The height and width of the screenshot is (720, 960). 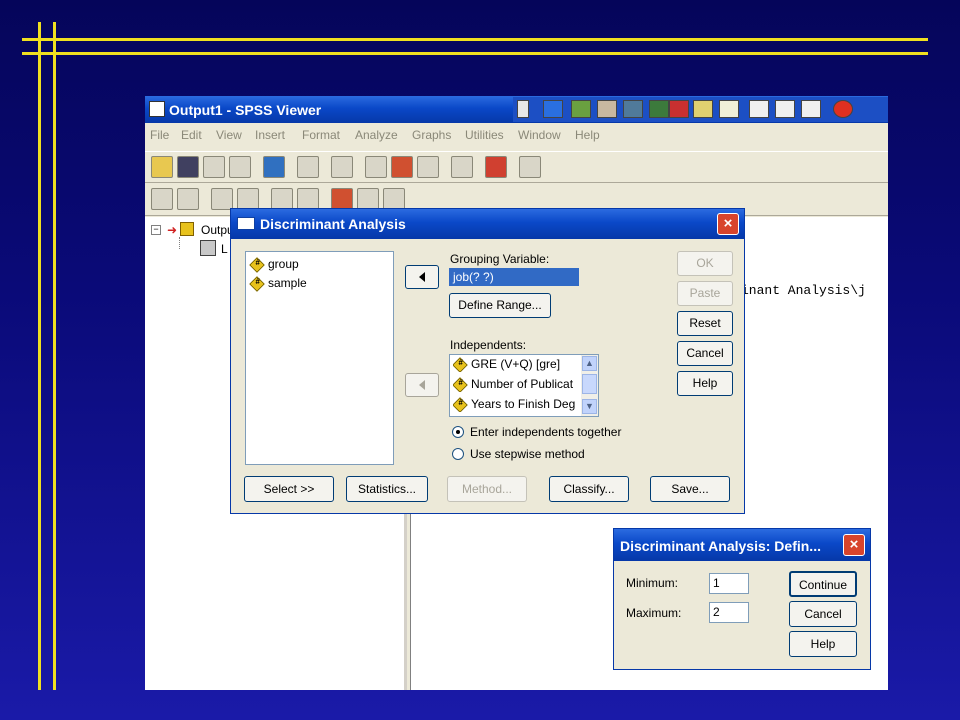 What do you see at coordinates (156, 230) in the screenshot?
I see `tree-collapse-icon: −` at bounding box center [156, 230].